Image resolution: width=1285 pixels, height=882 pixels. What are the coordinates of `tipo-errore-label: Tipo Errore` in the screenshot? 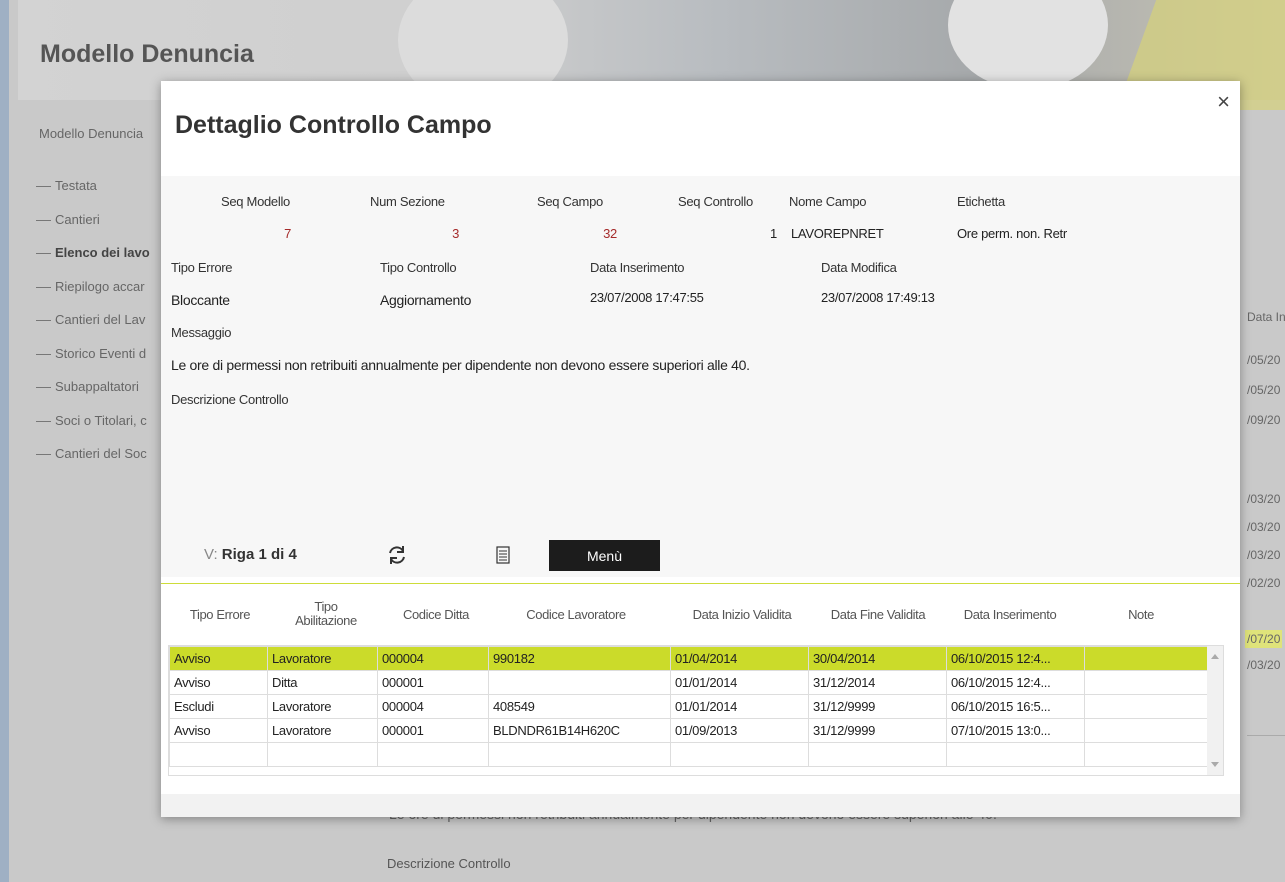 It's located at (202, 267).